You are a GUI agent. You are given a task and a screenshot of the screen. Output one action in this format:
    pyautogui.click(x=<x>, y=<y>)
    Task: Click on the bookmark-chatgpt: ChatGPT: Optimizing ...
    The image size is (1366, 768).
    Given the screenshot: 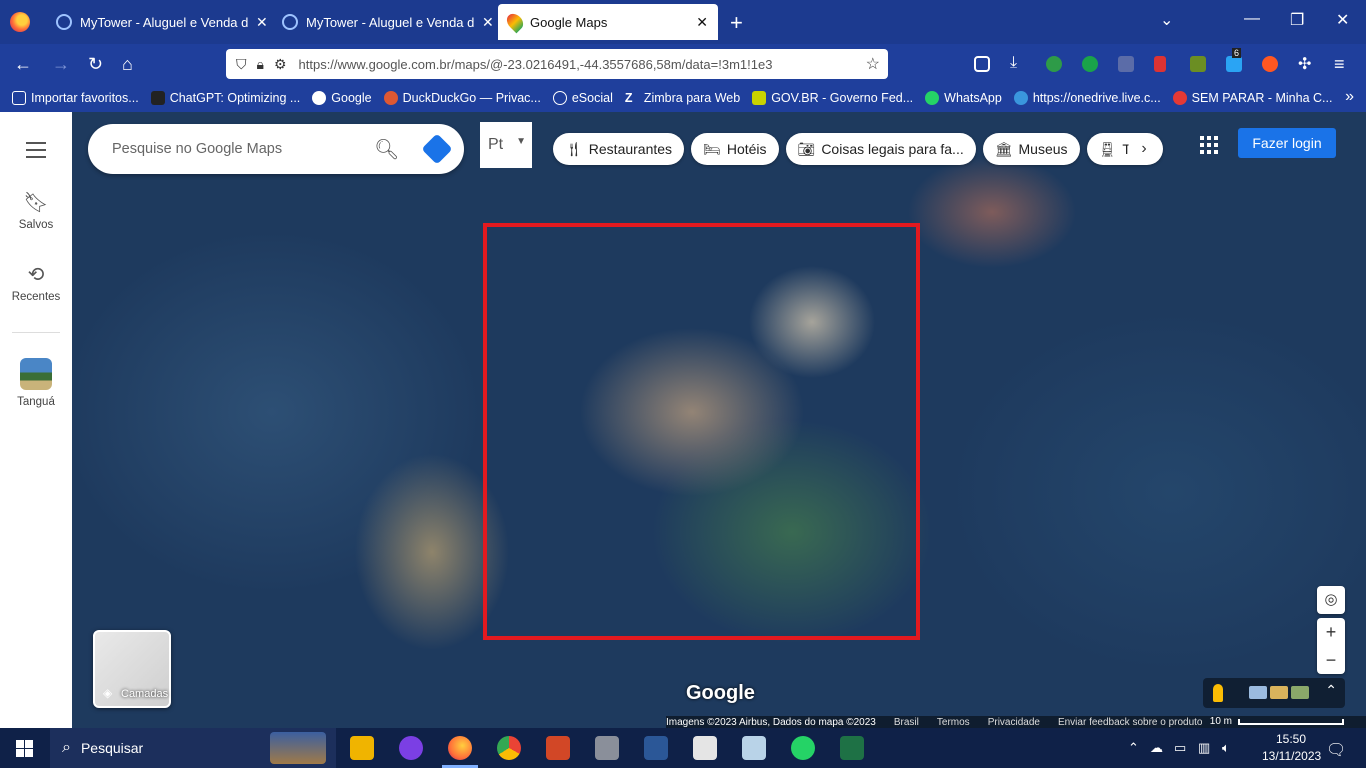 What is the action you would take?
    pyautogui.click(x=225, y=98)
    